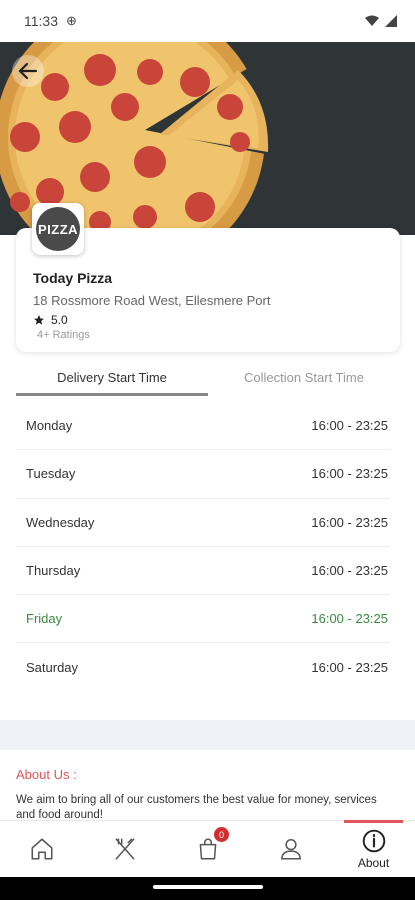 Image resolution: width=415 pixels, height=900 pixels. I want to click on status-time: 11:33, so click(41, 21).